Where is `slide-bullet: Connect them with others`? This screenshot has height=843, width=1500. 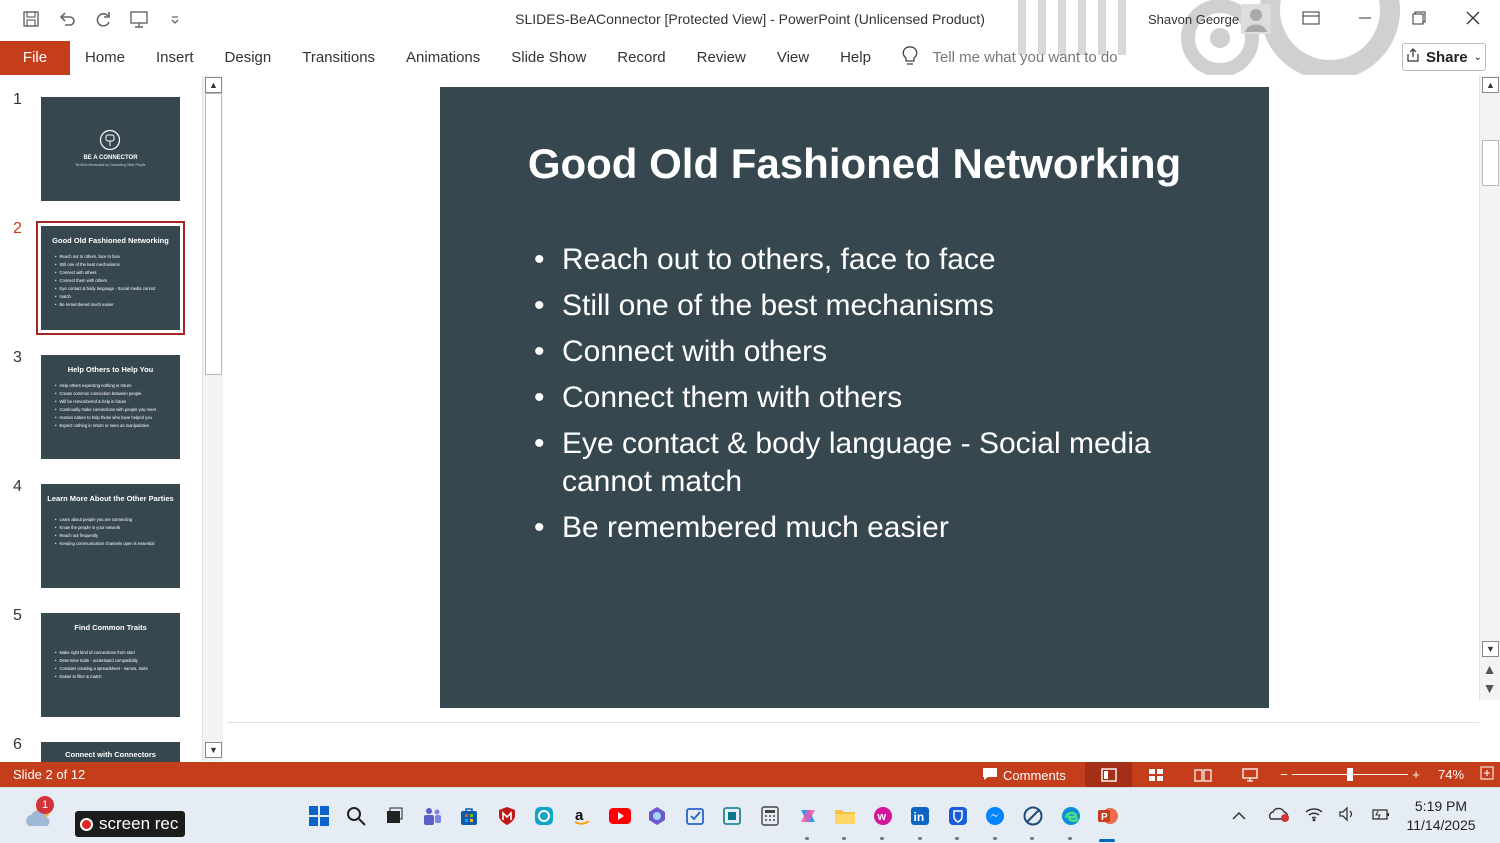
slide-bullet: Connect them with others is located at coordinates (889, 398).